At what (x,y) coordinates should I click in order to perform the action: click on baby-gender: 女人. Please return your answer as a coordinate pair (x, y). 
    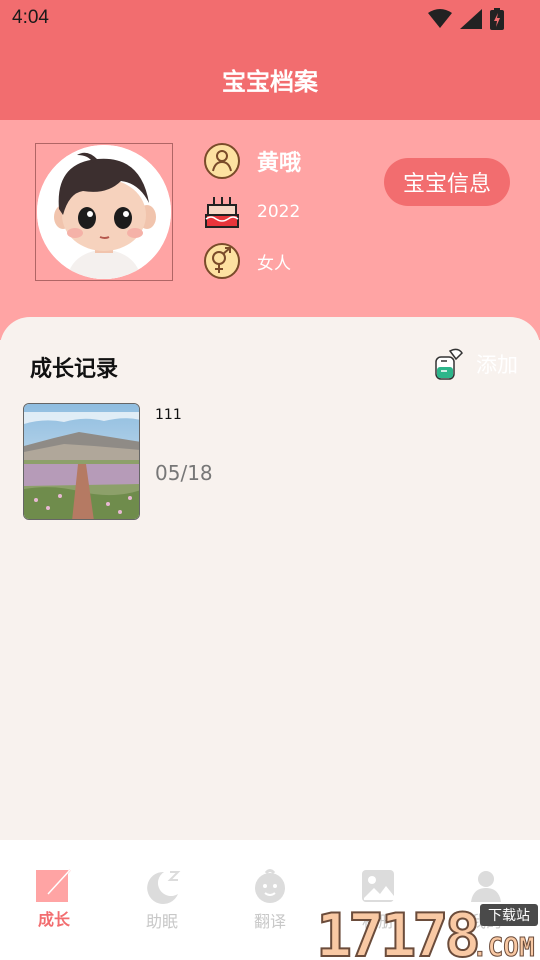
    Looking at the image, I should click on (274, 263).